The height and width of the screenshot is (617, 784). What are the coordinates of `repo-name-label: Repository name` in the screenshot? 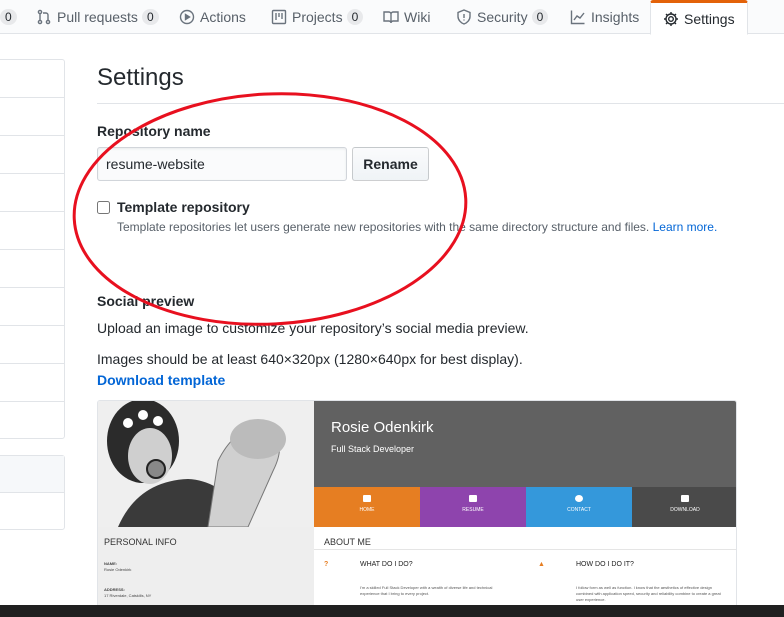 It's located at (154, 131).